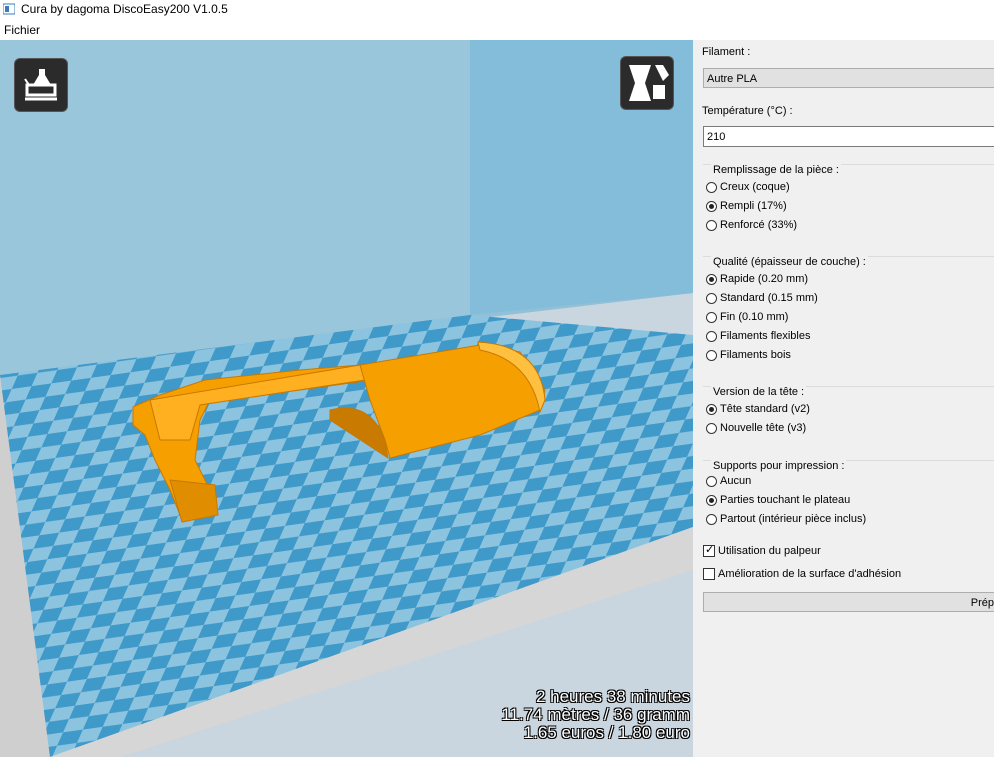 This screenshot has height=757, width=994. I want to click on prepare-button: Prép, so click(848, 602).